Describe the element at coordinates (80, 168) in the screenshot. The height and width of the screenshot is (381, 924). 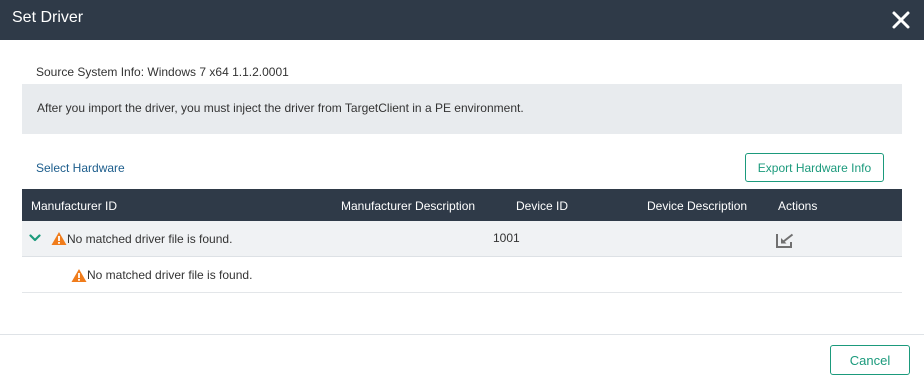
I see `select-hardware-link: Select Hardware` at that location.